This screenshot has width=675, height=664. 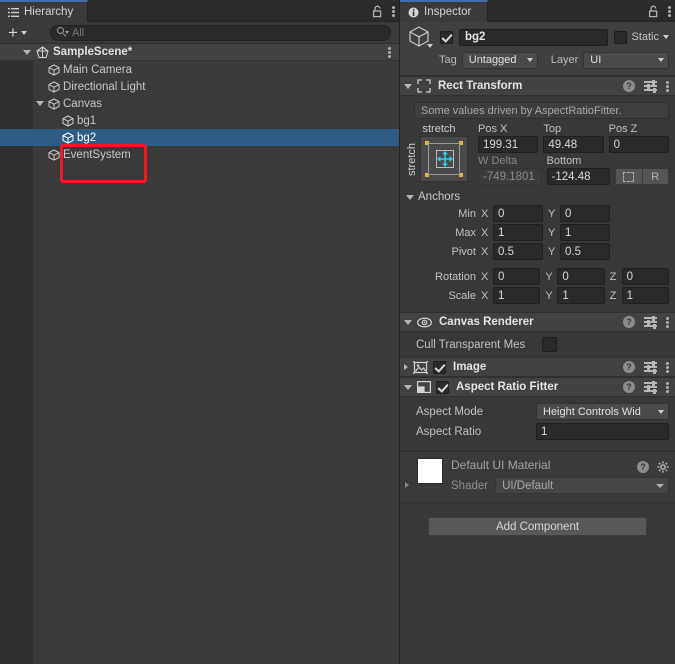 I want to click on wdelta-label: W Delta, so click(x=498, y=161).